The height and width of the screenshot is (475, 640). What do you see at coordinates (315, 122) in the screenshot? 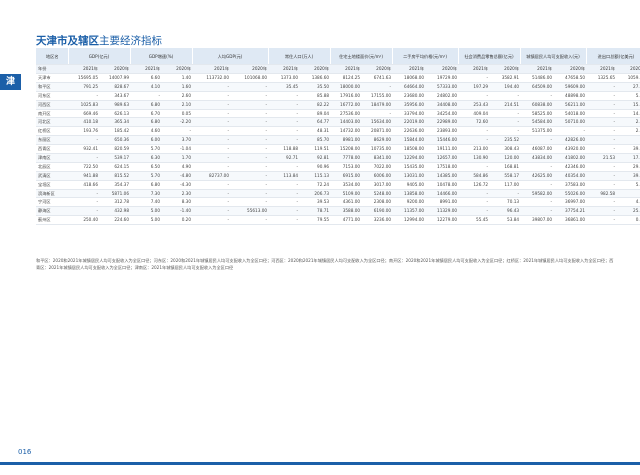
I see `table-cell: 64.77` at bounding box center [315, 122].